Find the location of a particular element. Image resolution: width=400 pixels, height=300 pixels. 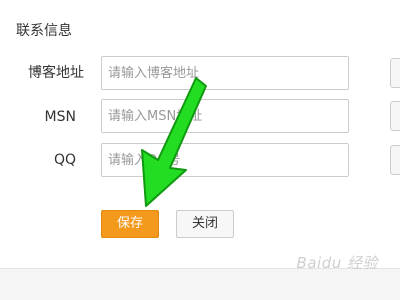

qq-input is located at coordinates (225, 160).